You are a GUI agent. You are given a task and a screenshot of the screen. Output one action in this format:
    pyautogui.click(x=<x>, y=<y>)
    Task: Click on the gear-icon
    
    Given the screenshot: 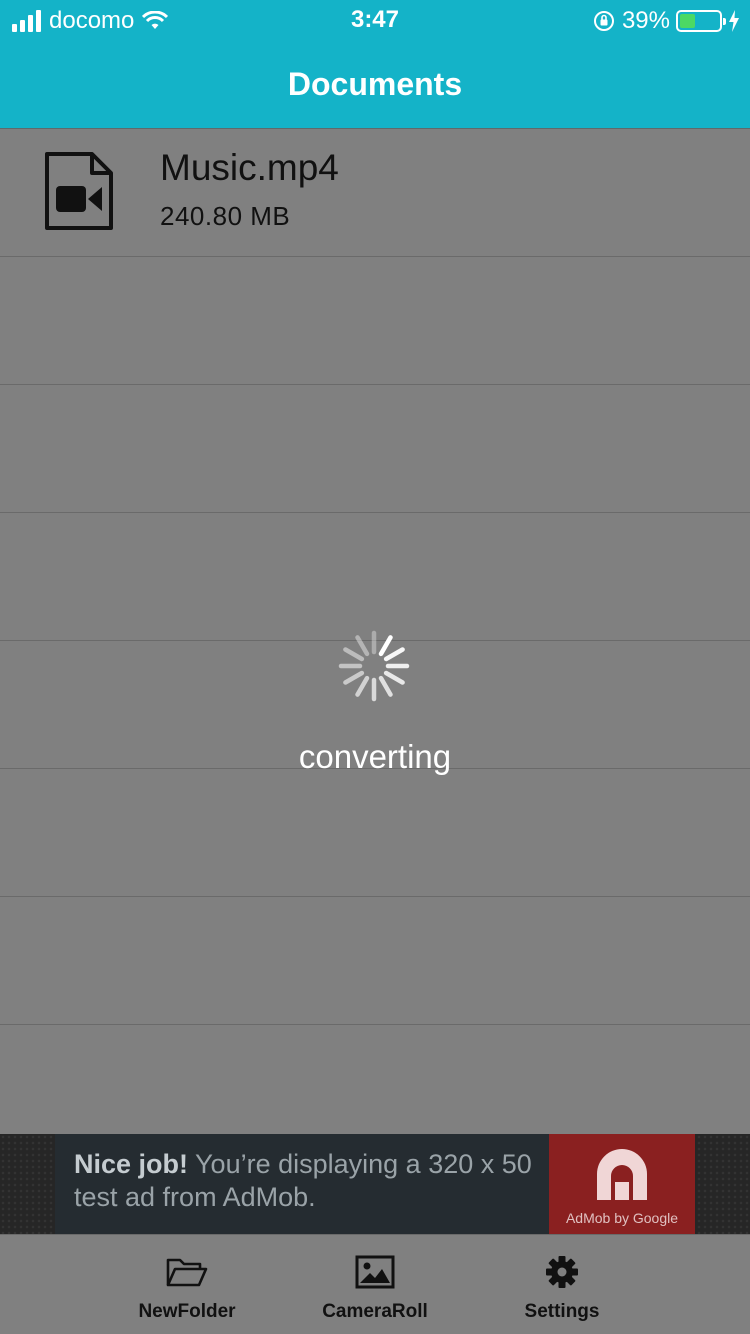 What is the action you would take?
    pyautogui.click(x=562, y=1272)
    